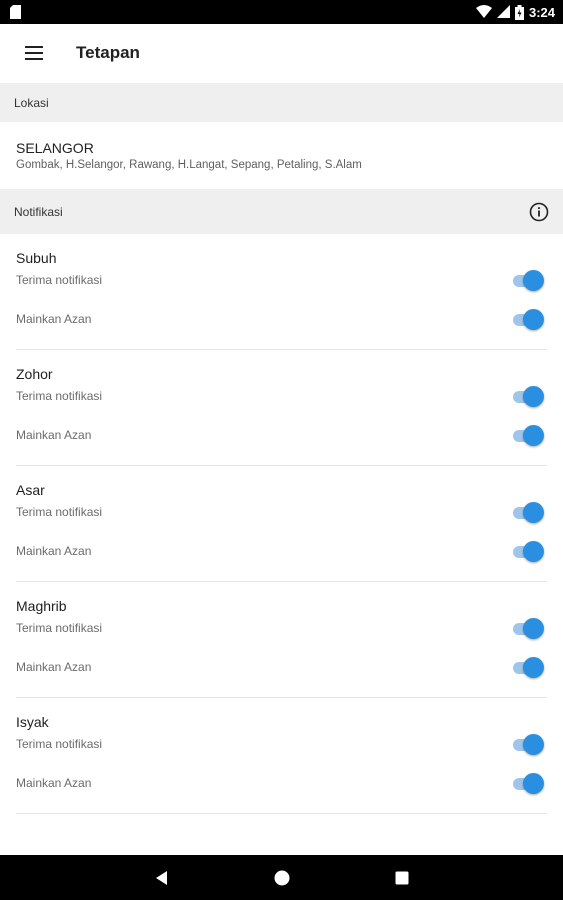  Describe the element at coordinates (281, 53) in the screenshot. I see `app-bar: Tetapan` at that location.